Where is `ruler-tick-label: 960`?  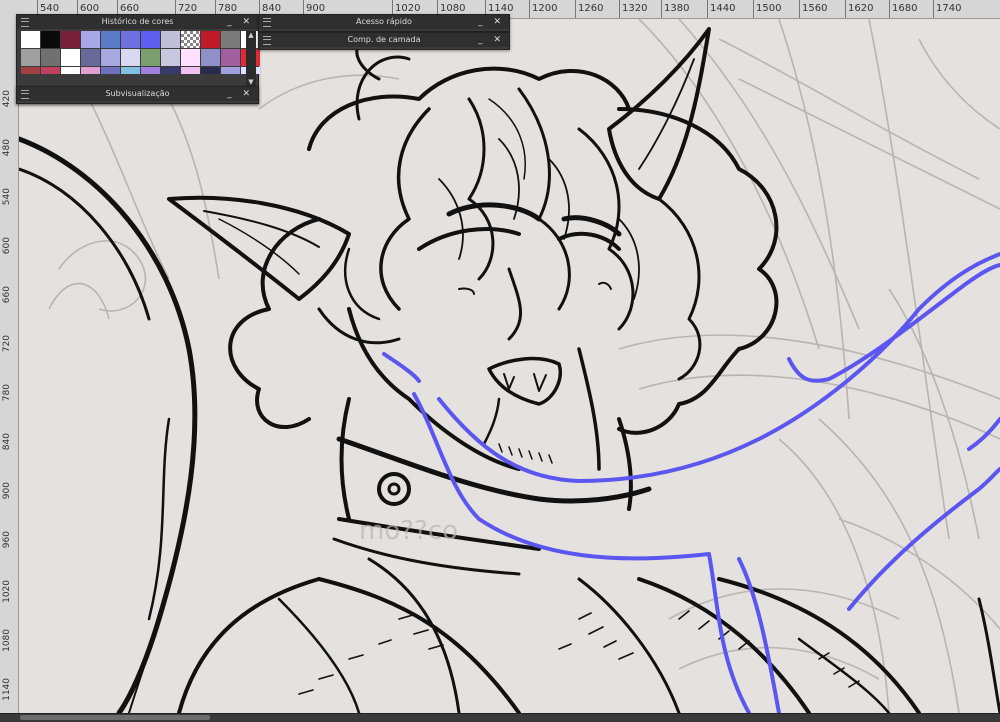
ruler-tick-label: 960 is located at coordinates (7, 540).